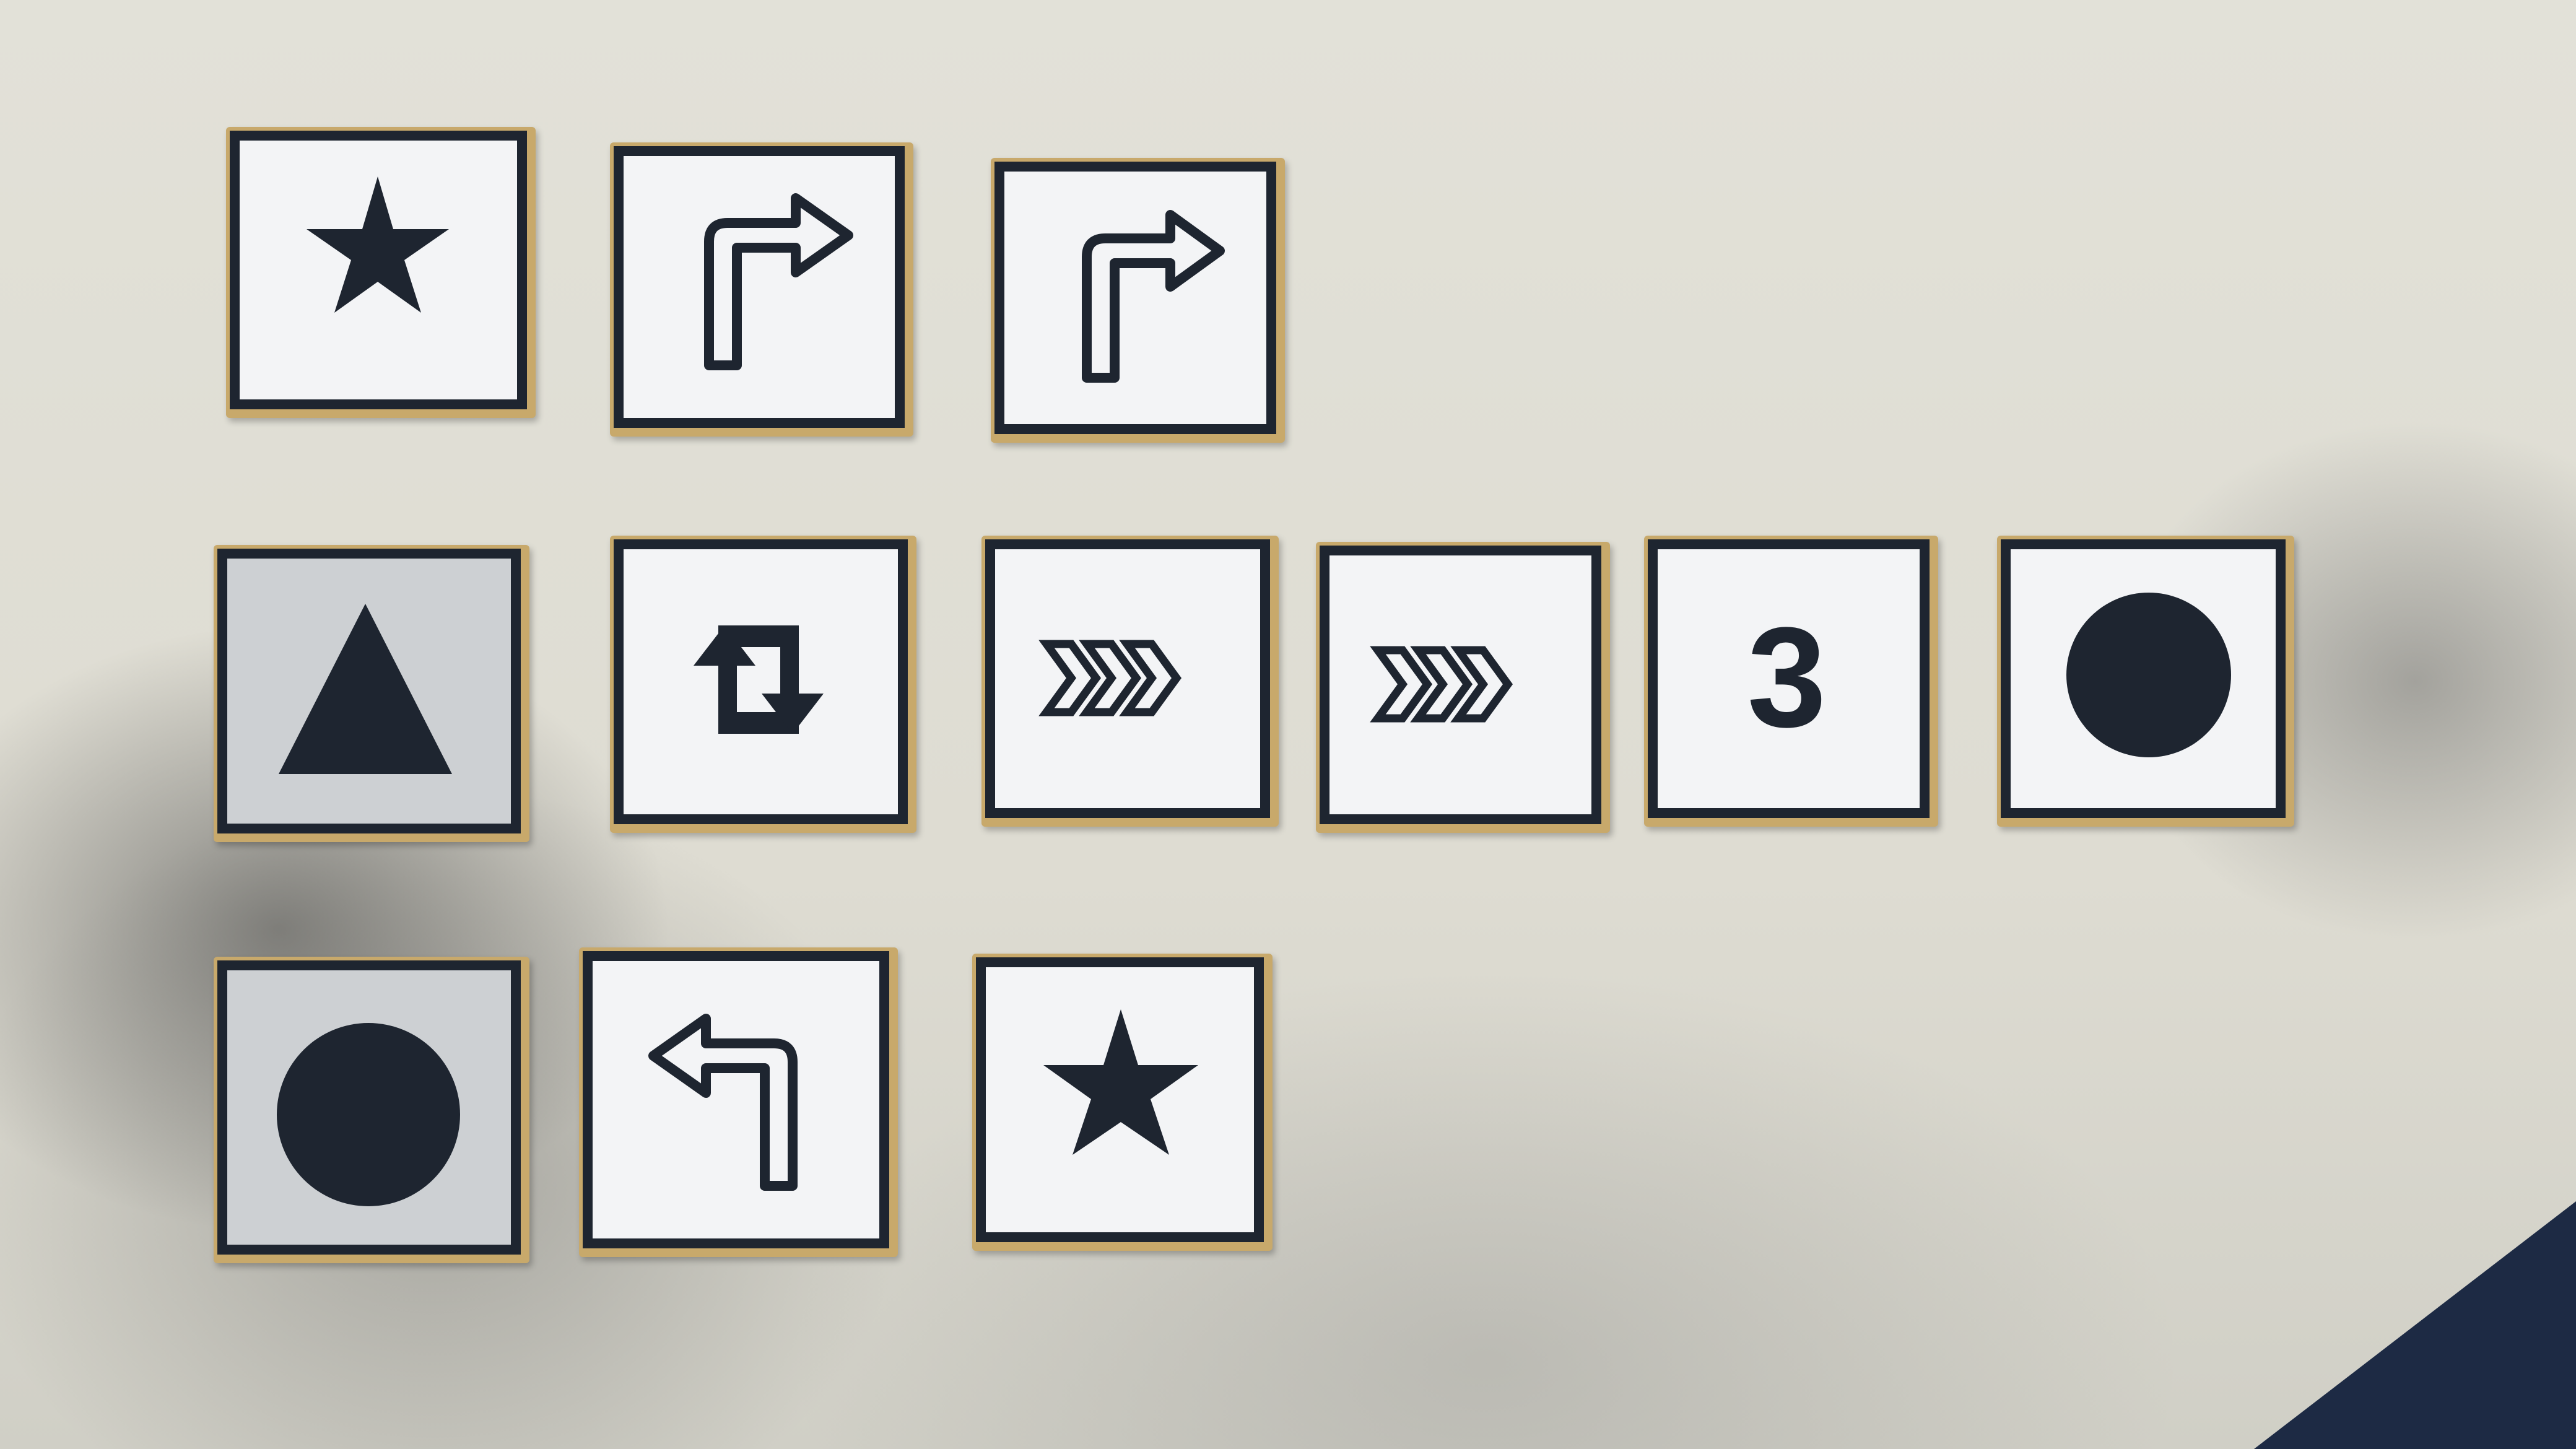 Image resolution: width=2576 pixels, height=1449 pixels. I want to click on number-label: 3, so click(1787, 677).